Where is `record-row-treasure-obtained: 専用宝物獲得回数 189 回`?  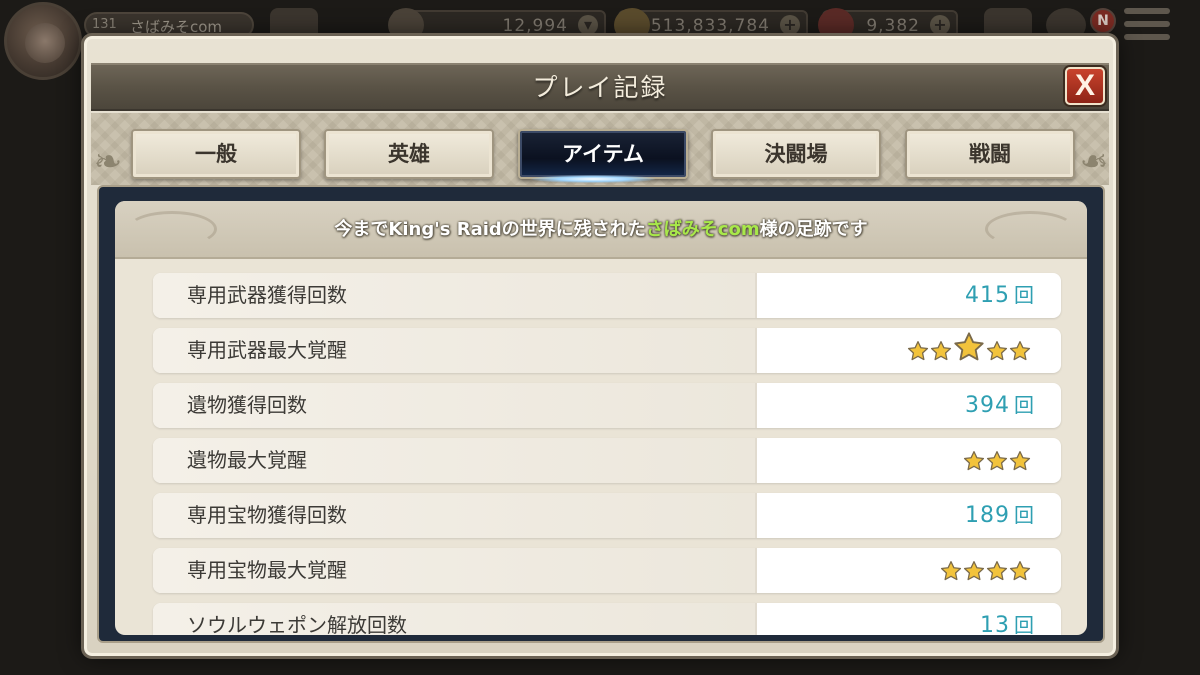 record-row-treasure-obtained: 専用宝物獲得回数 189 回 is located at coordinates (607, 515).